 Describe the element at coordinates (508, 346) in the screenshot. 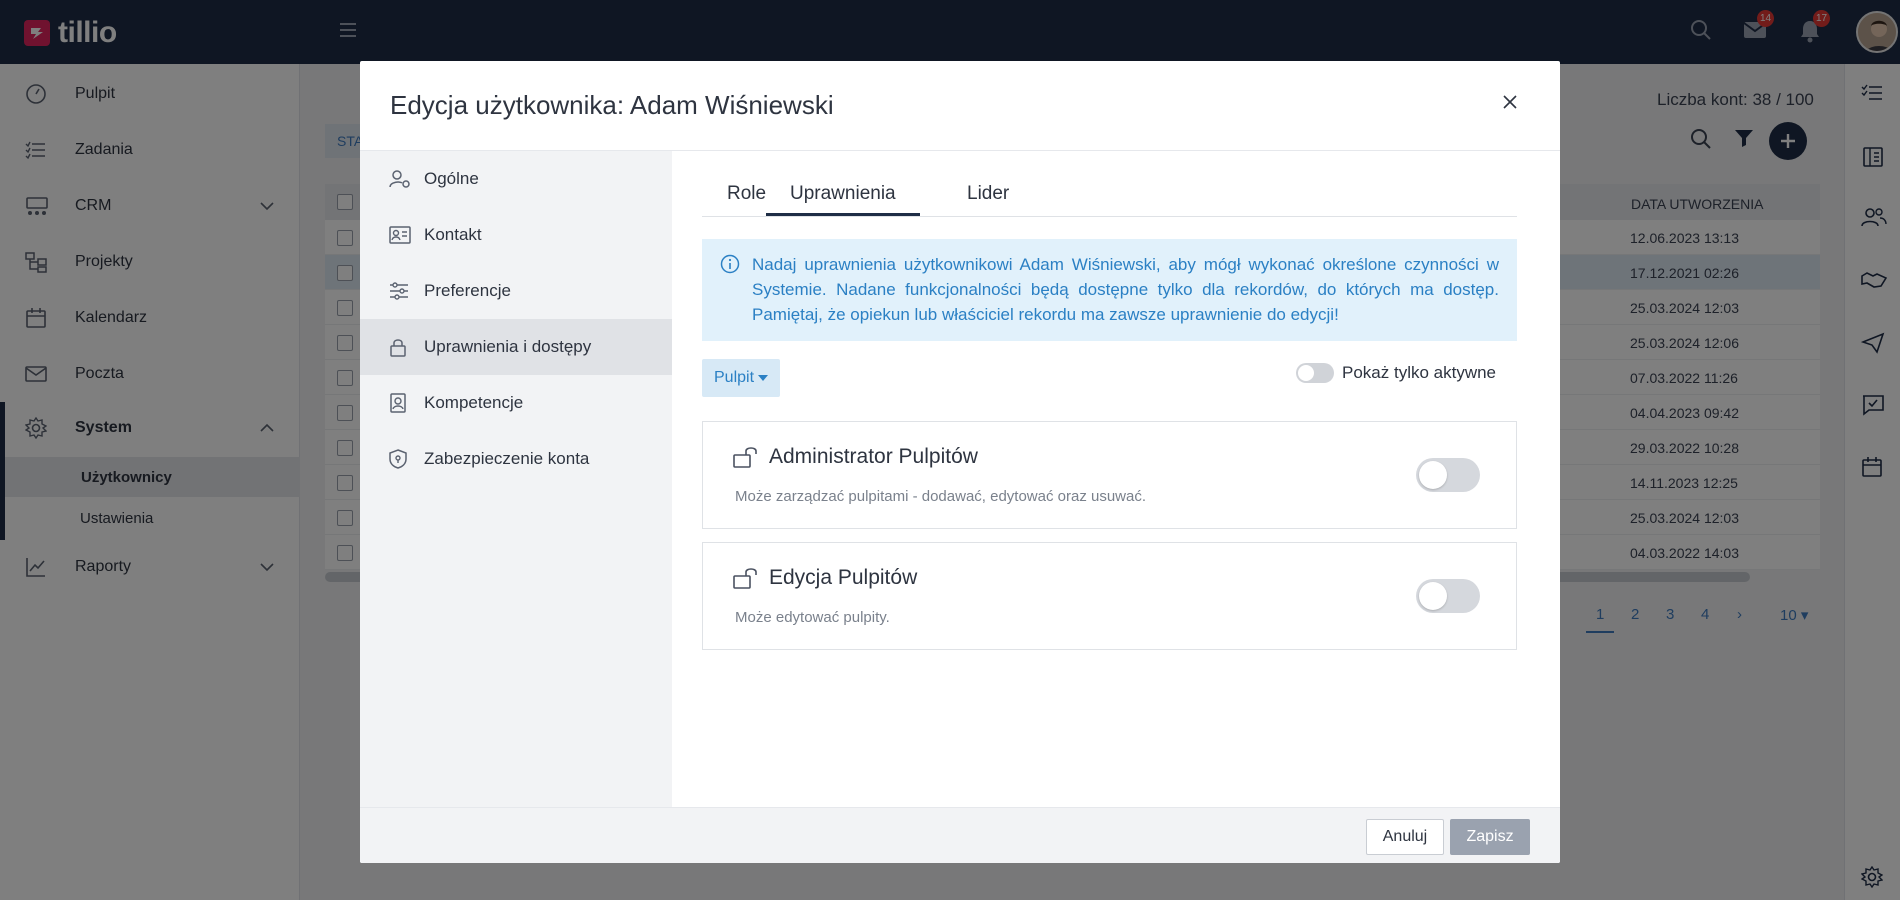

I see `menu-item-label: Uprawnienia i dostępy` at that location.